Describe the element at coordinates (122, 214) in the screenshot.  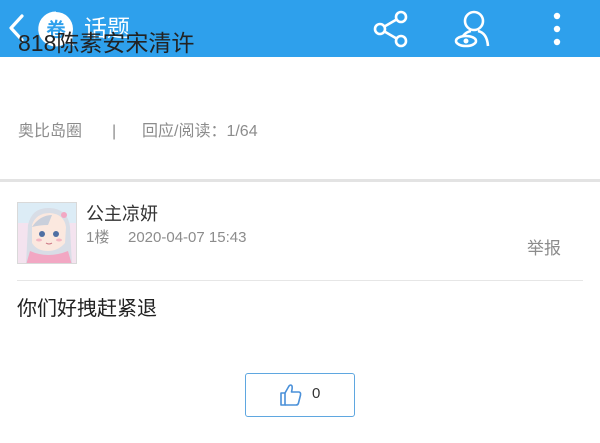
I see `author-name: 公主凉妍` at that location.